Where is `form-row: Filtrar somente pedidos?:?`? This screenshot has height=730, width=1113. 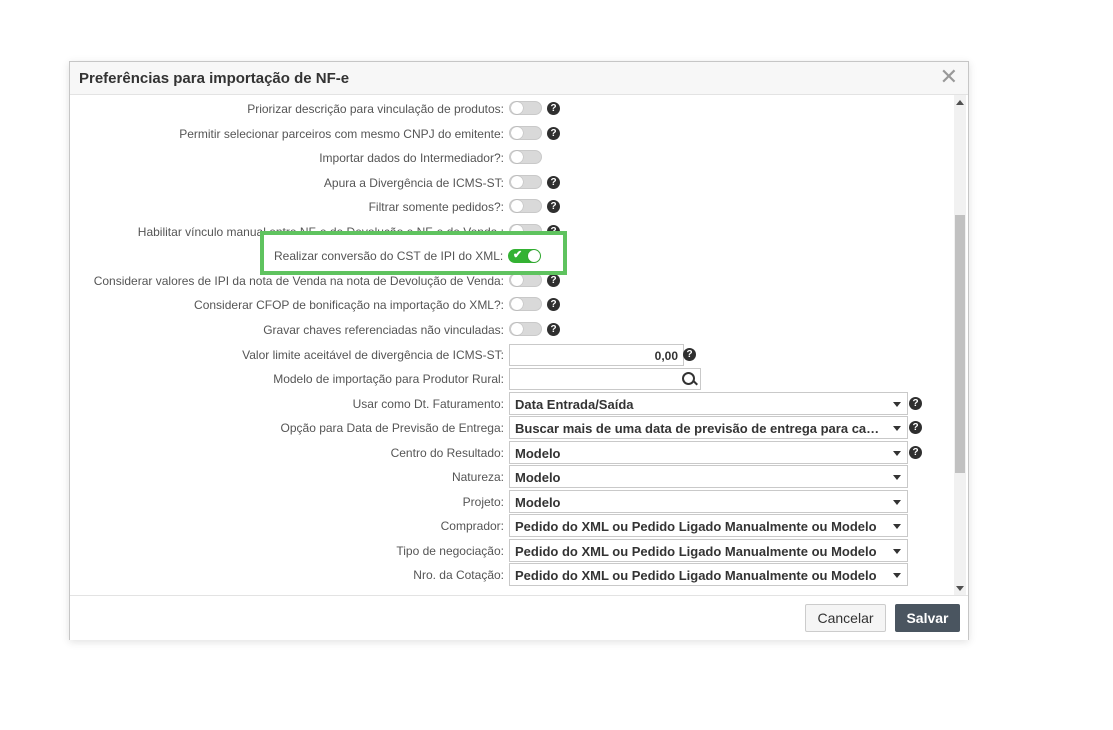 form-row: Filtrar somente pedidos?:? is located at coordinates (510, 207).